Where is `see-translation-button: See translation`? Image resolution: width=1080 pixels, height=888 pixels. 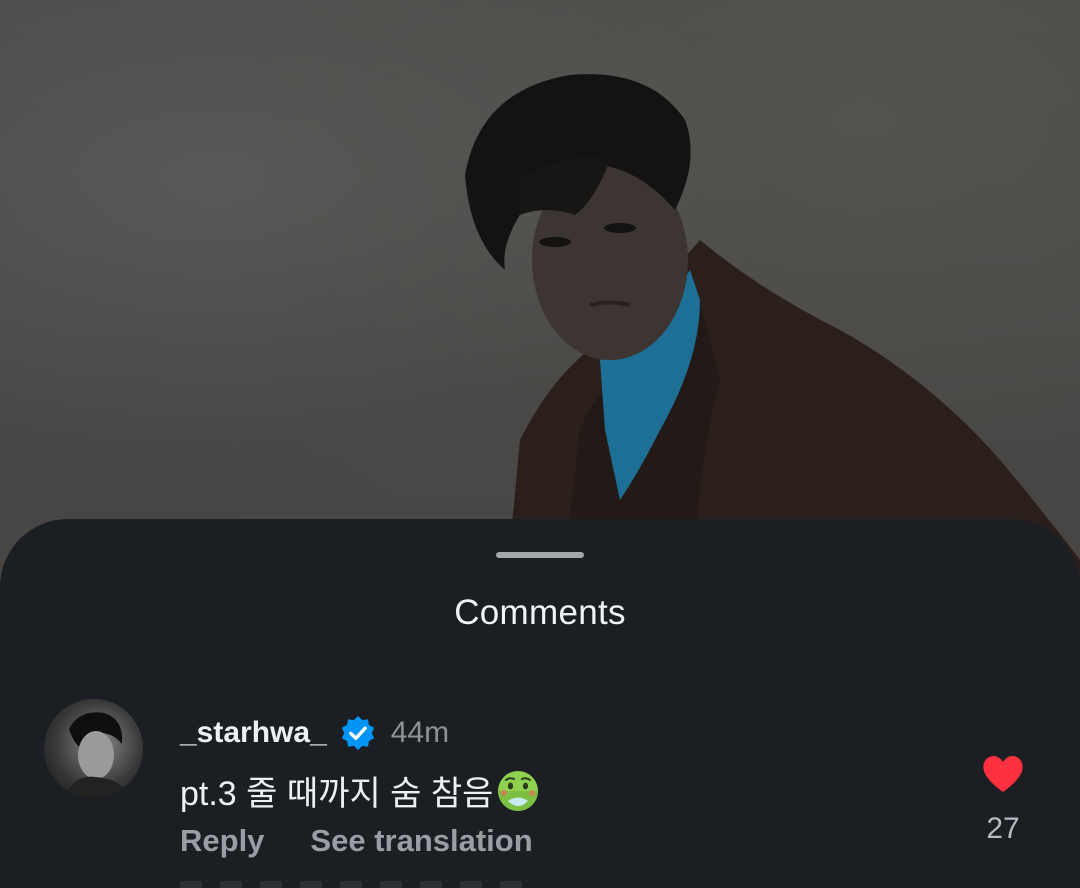 see-translation-button: See translation is located at coordinates (421, 841).